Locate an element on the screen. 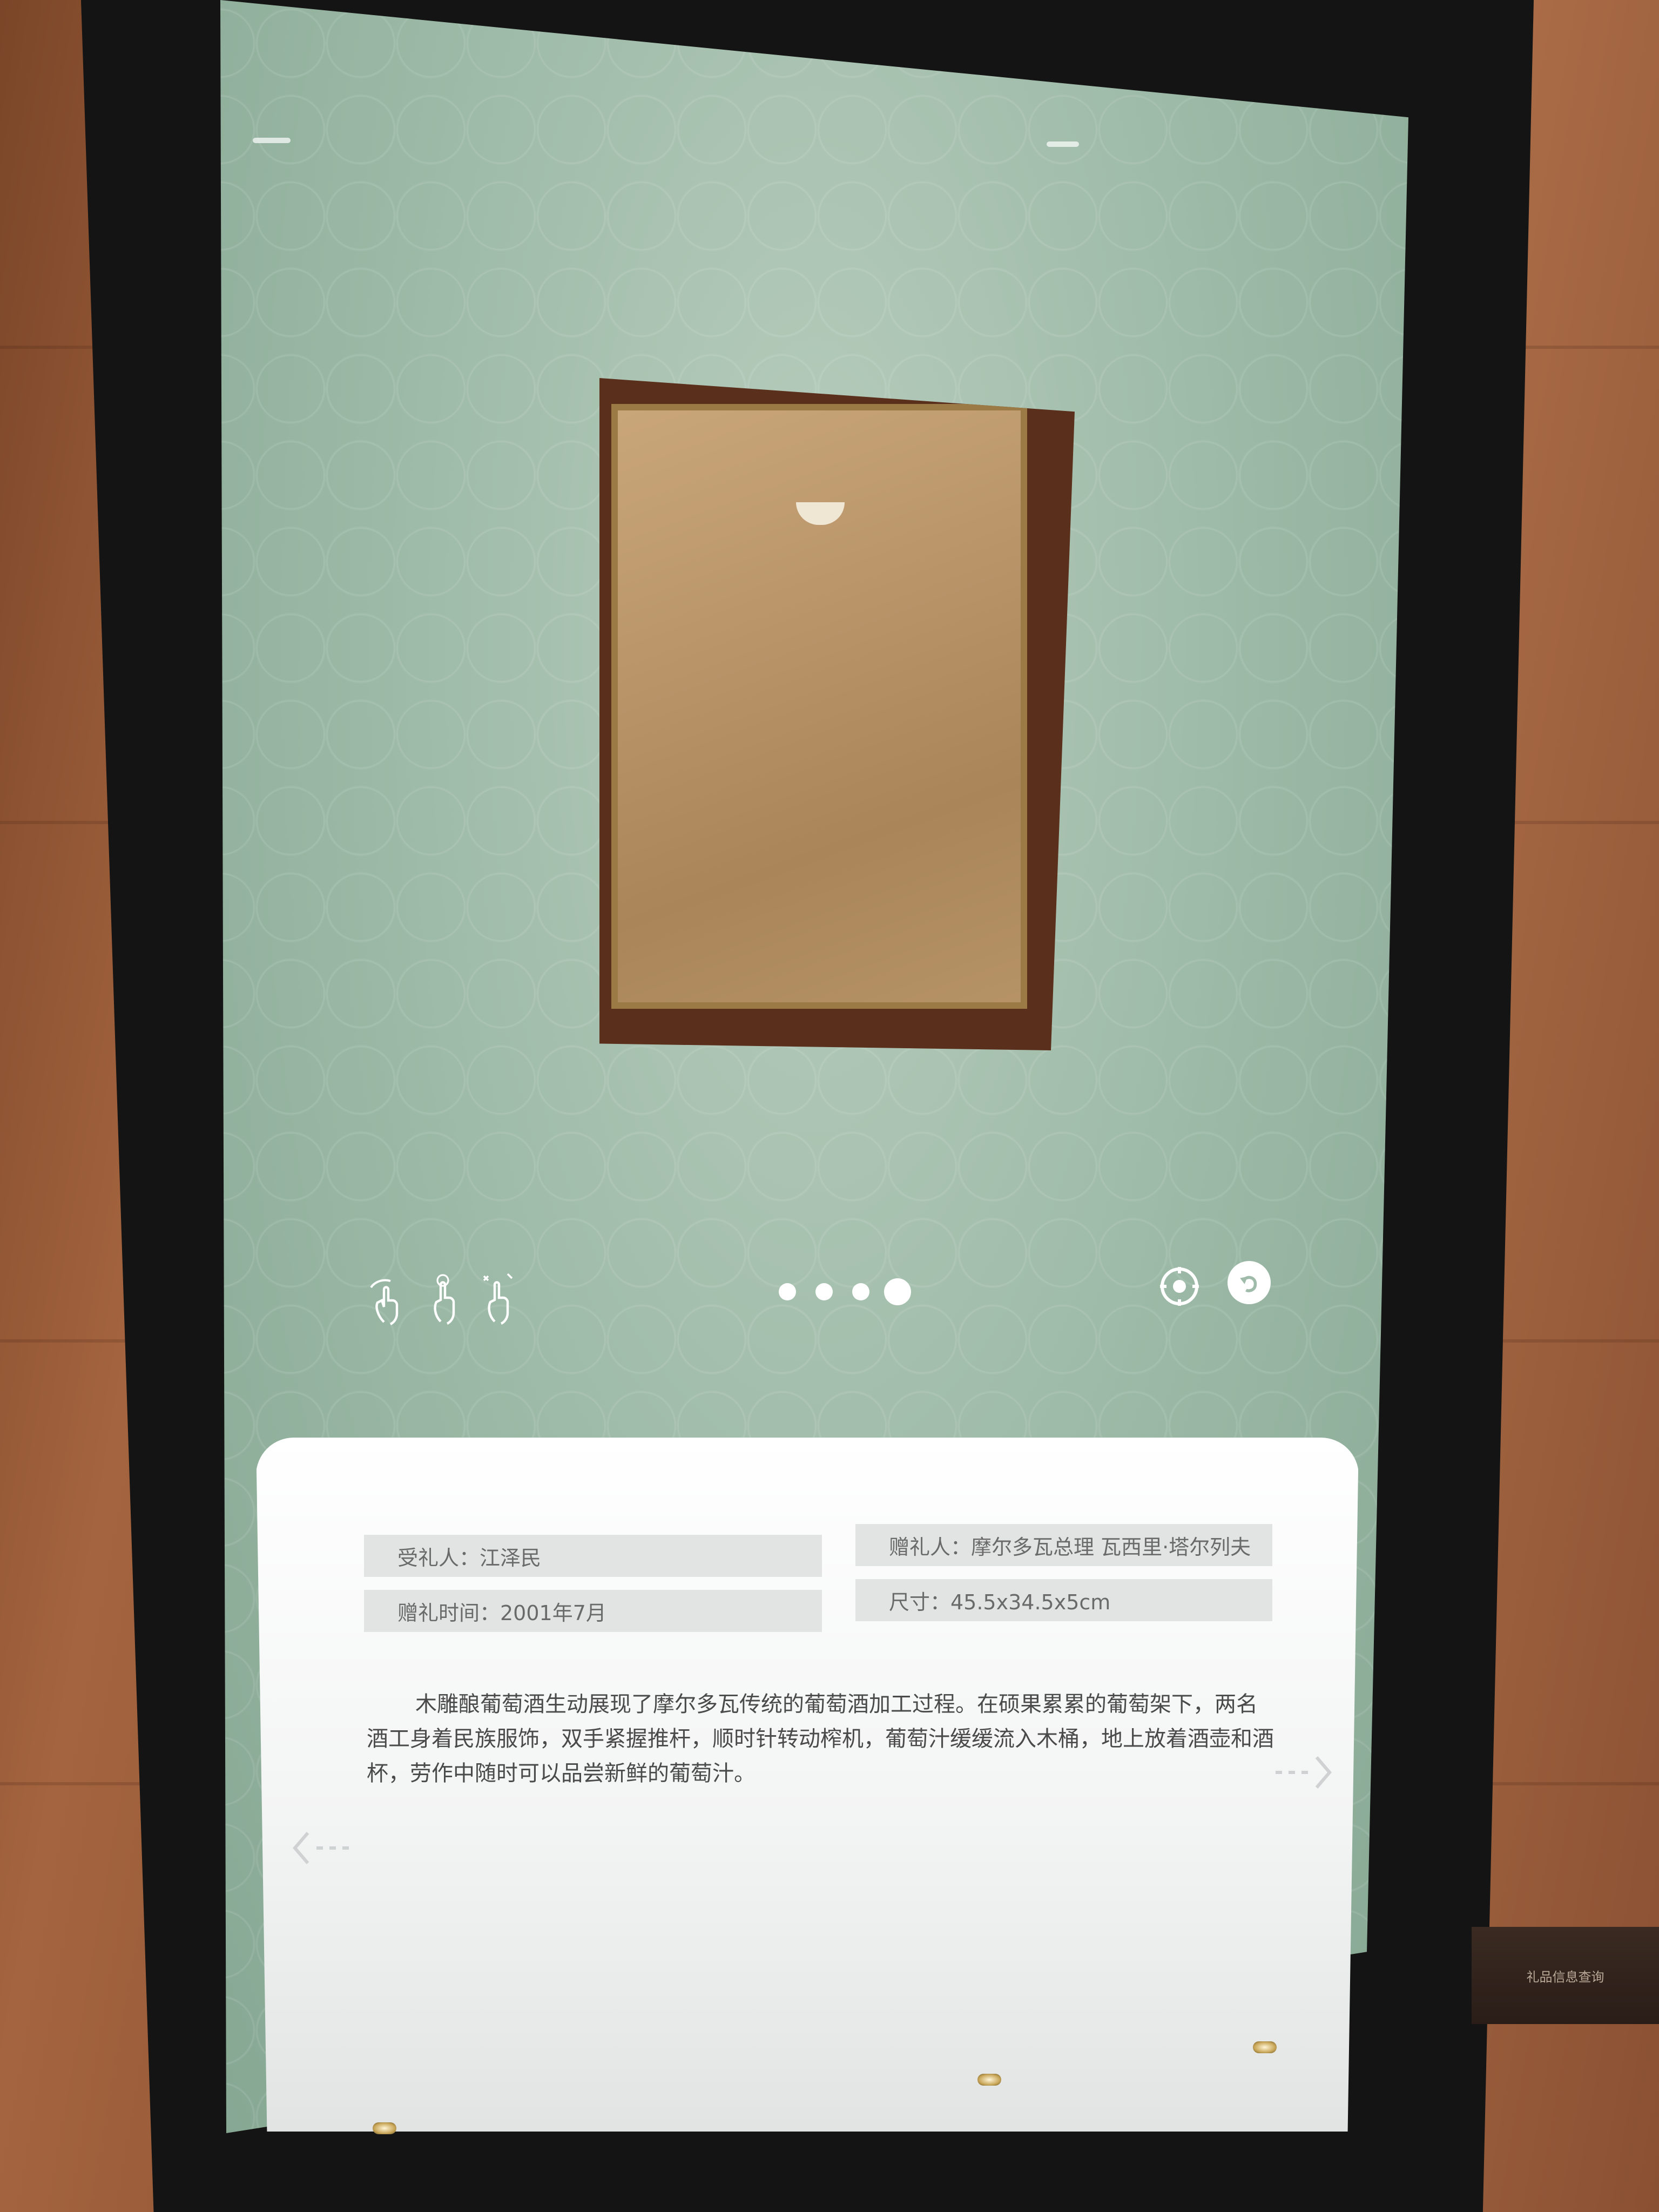 The height and width of the screenshot is (2212, 1659). size-field: 尺寸：45.5x34.5x5cm is located at coordinates (1063, 1600).